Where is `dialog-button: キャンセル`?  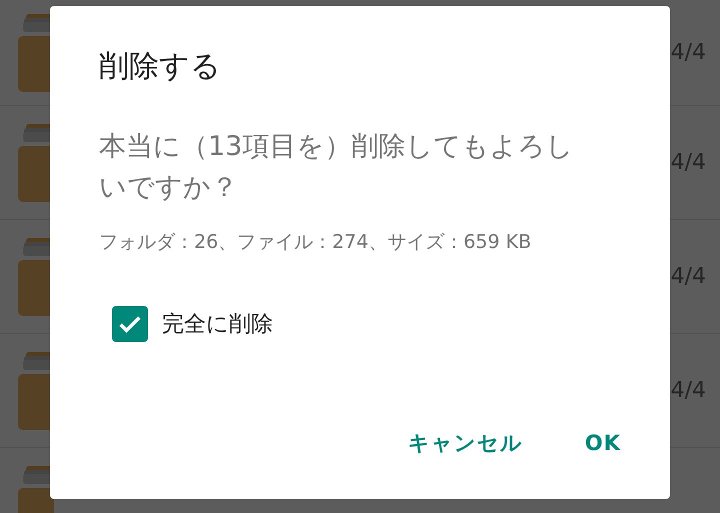
dialog-button: キャンセル is located at coordinates (465, 443).